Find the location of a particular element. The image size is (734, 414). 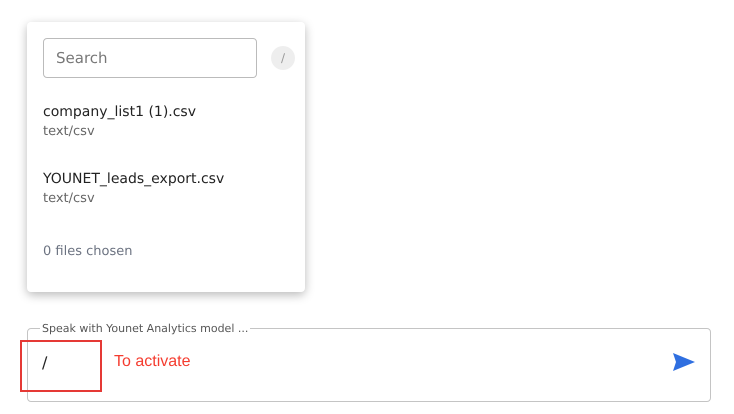

file-item: company_list1 (1).csv text/csv is located at coordinates (169, 121).